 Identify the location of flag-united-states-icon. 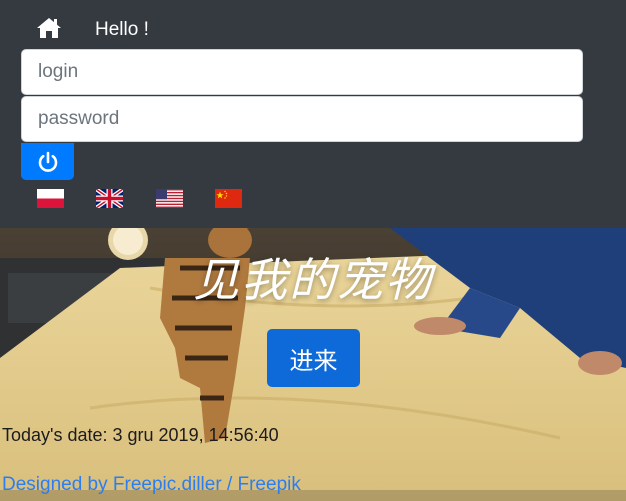
(169, 198).